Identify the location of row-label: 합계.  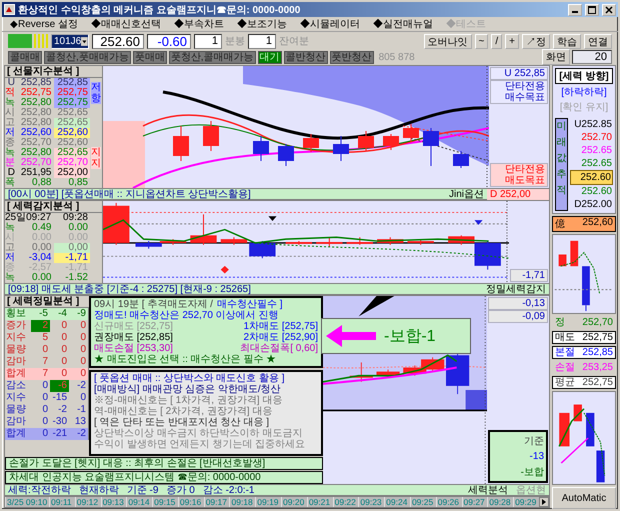
(18, 374).